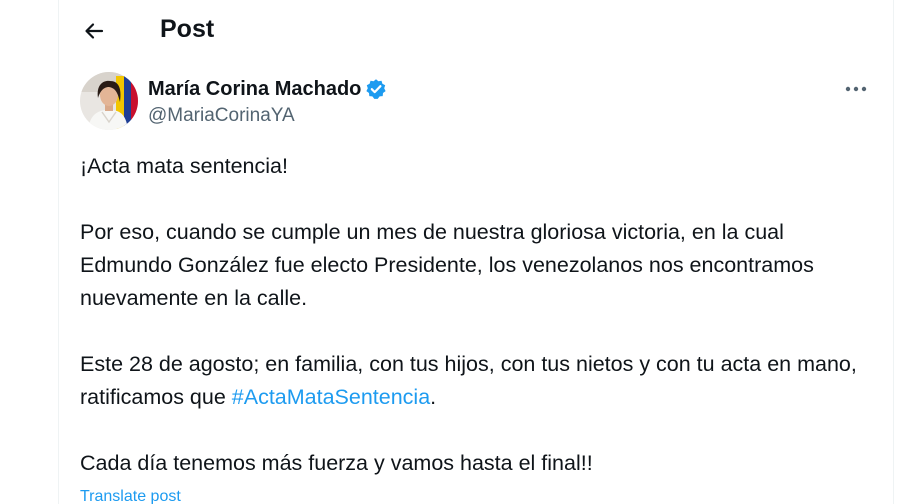 The width and height of the screenshot is (920, 504). I want to click on post-header: Post, so click(476, 30).